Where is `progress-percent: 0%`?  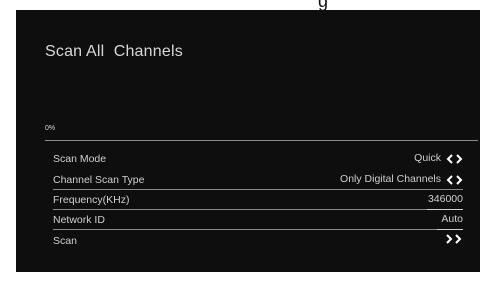
progress-percent: 0% is located at coordinates (50, 128).